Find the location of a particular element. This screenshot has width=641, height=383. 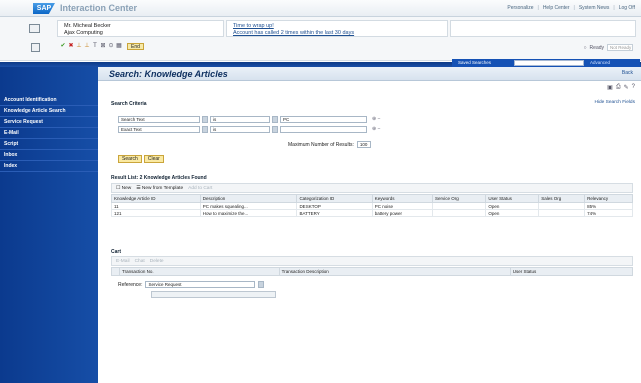

email-button: E-Mail is located at coordinates (123, 261).